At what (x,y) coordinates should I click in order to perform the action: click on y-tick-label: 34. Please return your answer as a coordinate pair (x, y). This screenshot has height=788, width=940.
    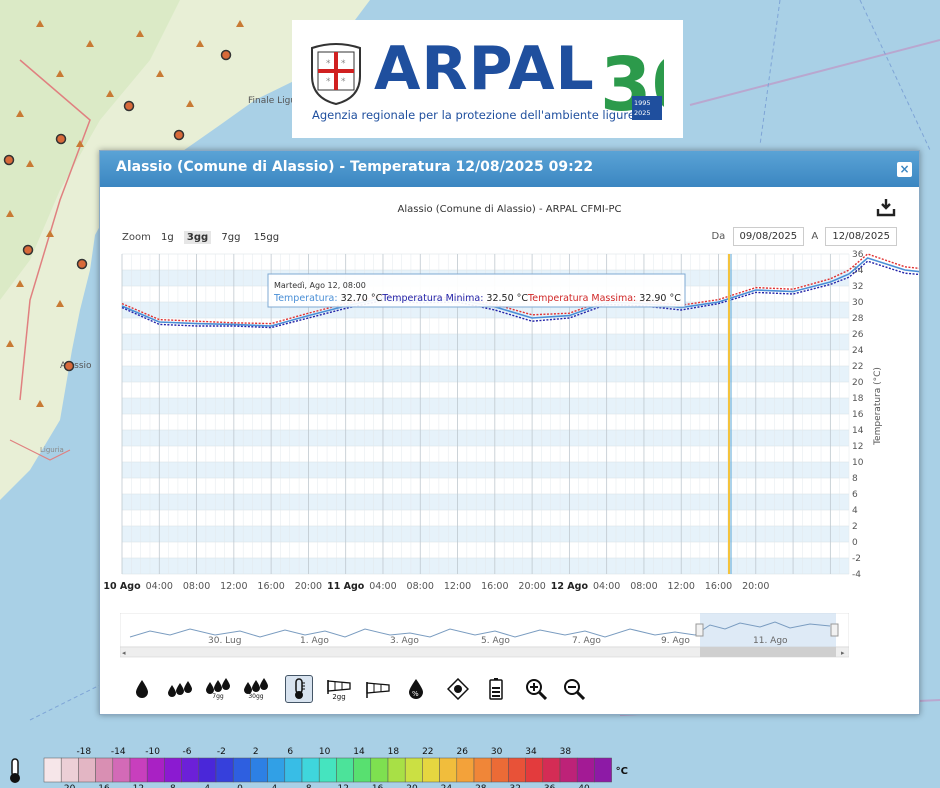
    Looking at the image, I should click on (858, 271).